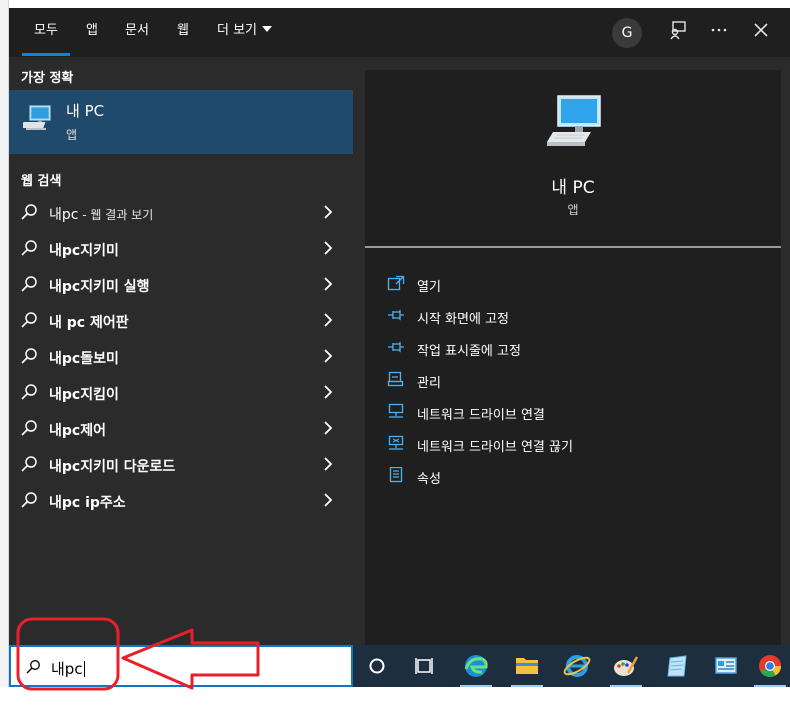 Image resolution: width=790 pixels, height=705 pixels. I want to click on taskbar-search-box: 내pc, so click(181, 666).